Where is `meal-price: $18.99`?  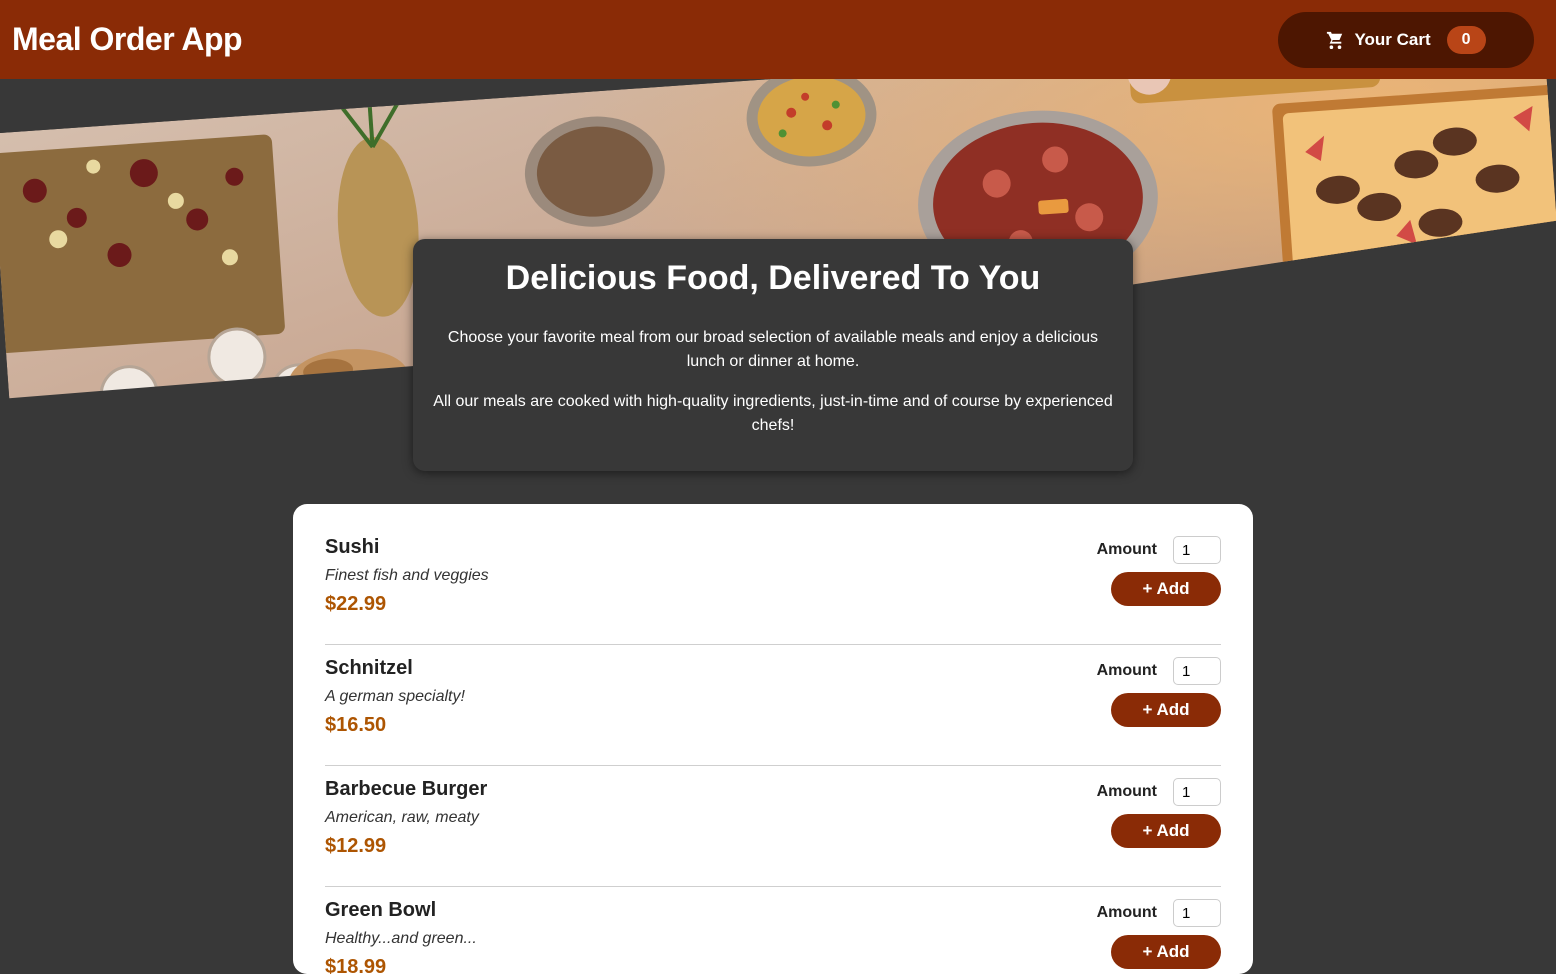 meal-price: $18.99 is located at coordinates (356, 965).